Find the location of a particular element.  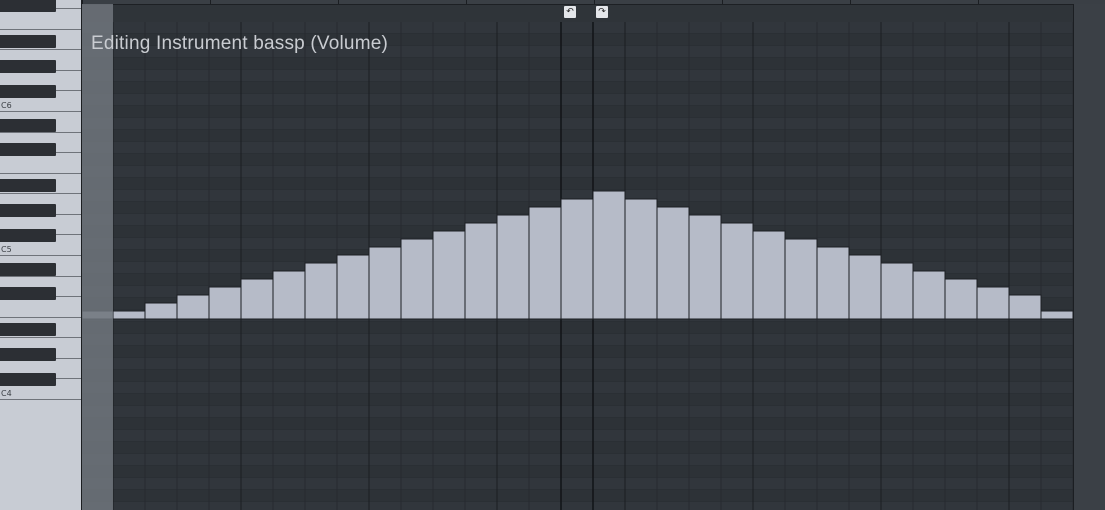

pre-start-shade is located at coordinates (97, 257).